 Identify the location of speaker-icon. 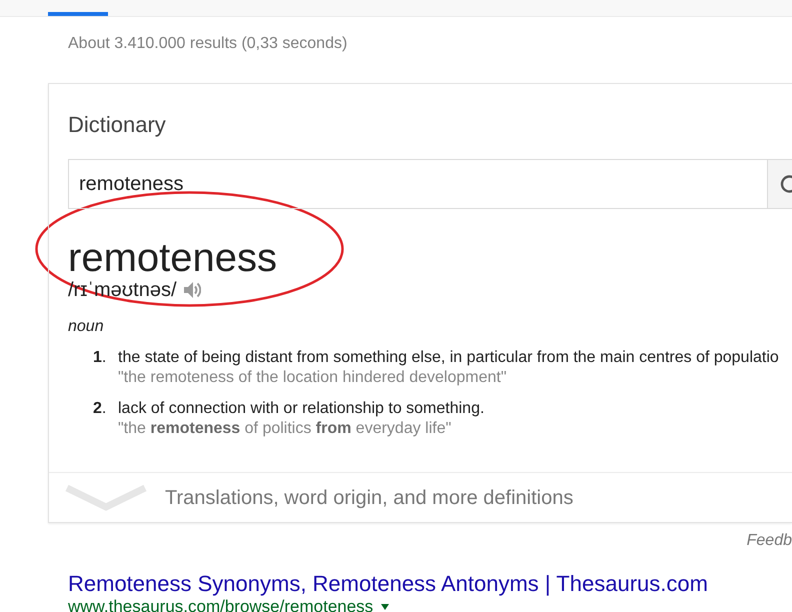
(192, 290).